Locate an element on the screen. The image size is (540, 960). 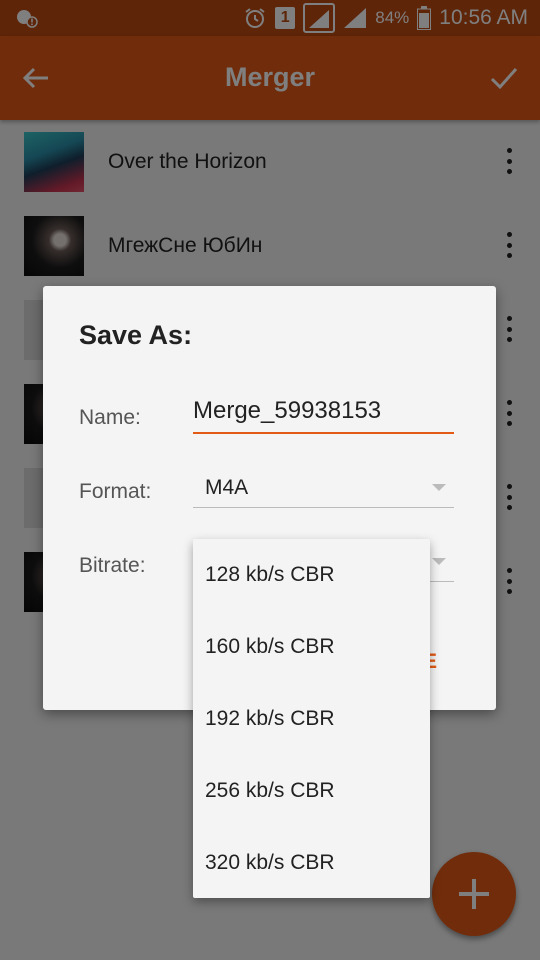
format-select: M4A is located at coordinates (323, 488).